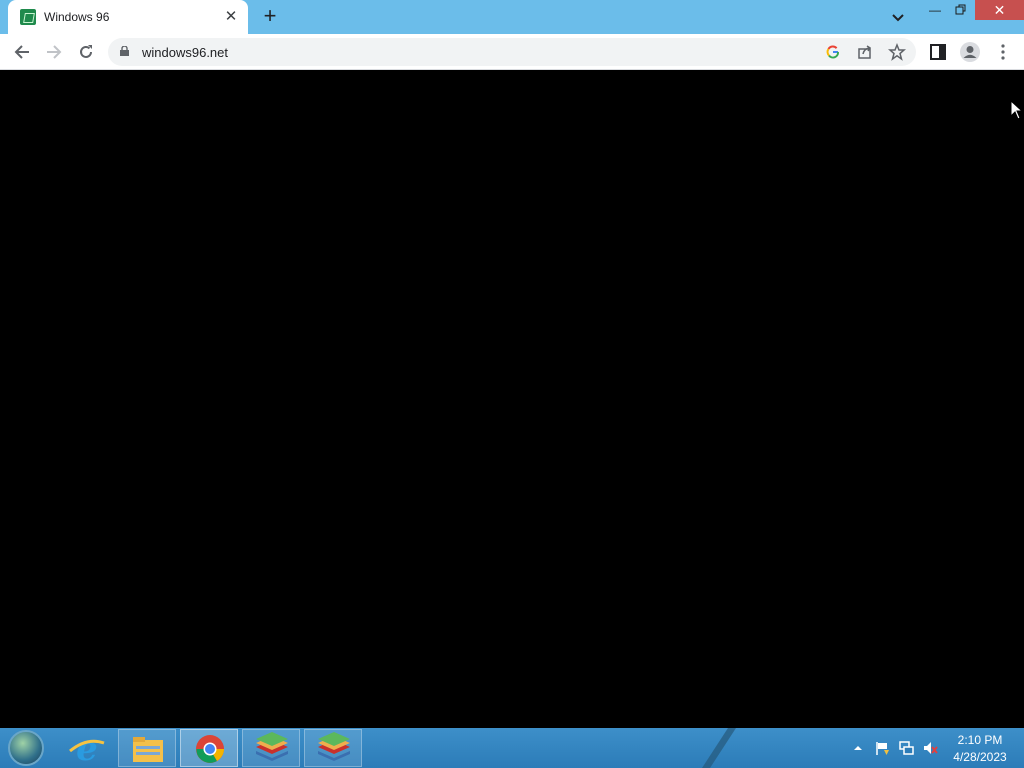 The image size is (1024, 768). Describe the element at coordinates (28, 17) in the screenshot. I see `windows96-logo-icon` at that location.